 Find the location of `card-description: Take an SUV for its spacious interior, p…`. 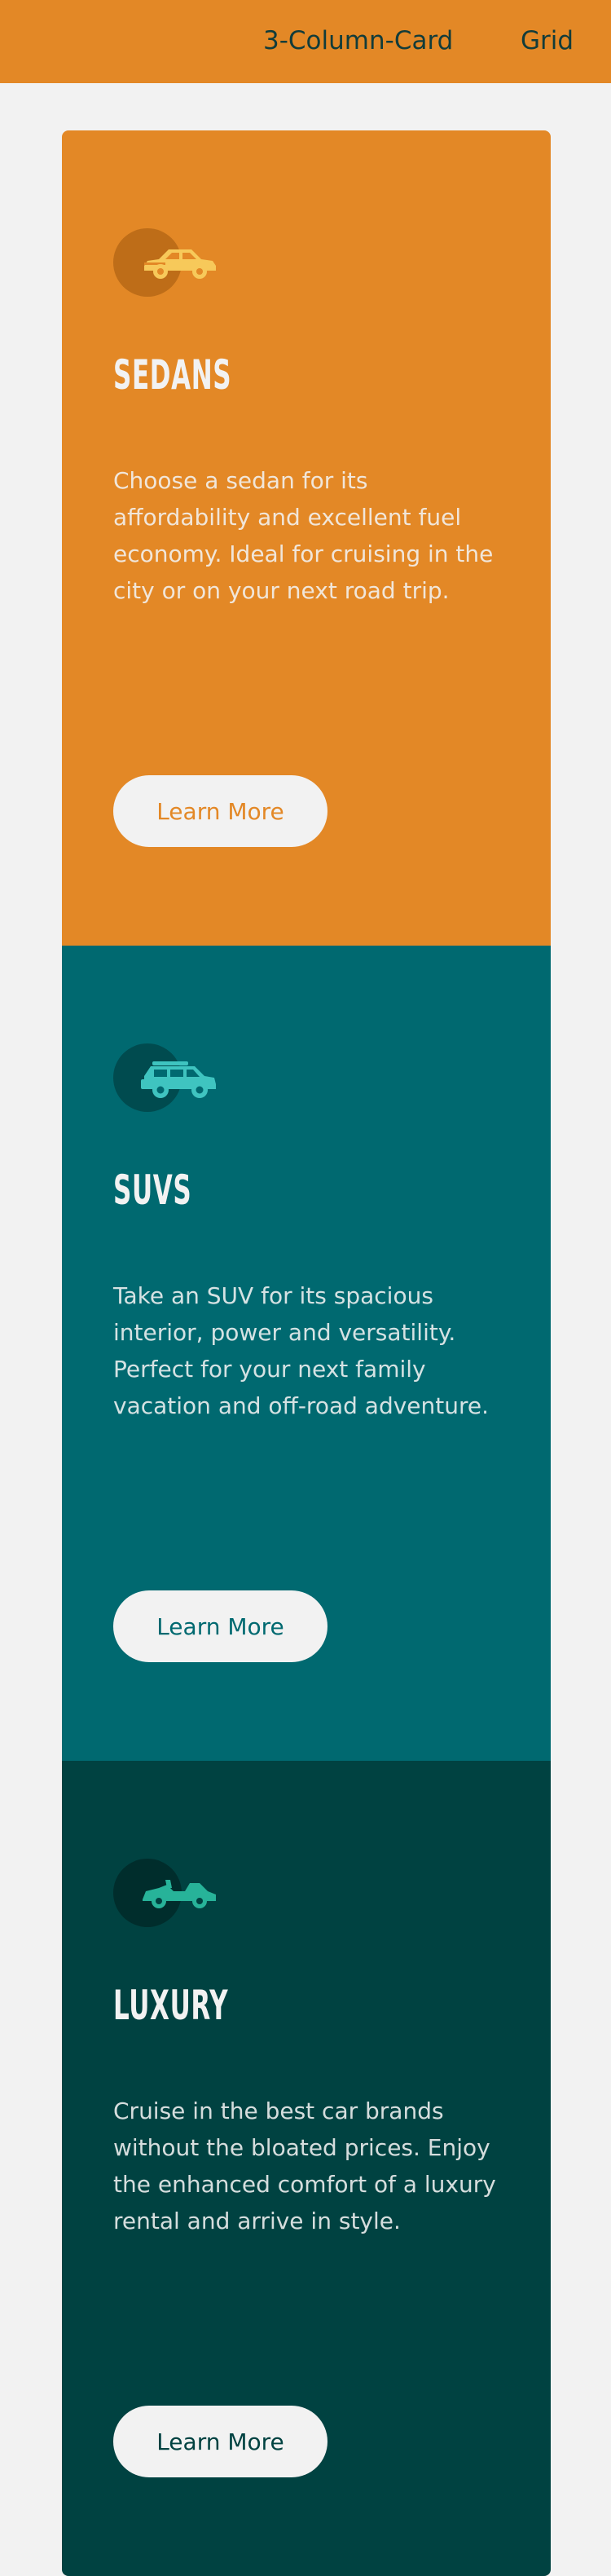

card-description: Take an SUV for its spacious interior, p… is located at coordinates (301, 1350).